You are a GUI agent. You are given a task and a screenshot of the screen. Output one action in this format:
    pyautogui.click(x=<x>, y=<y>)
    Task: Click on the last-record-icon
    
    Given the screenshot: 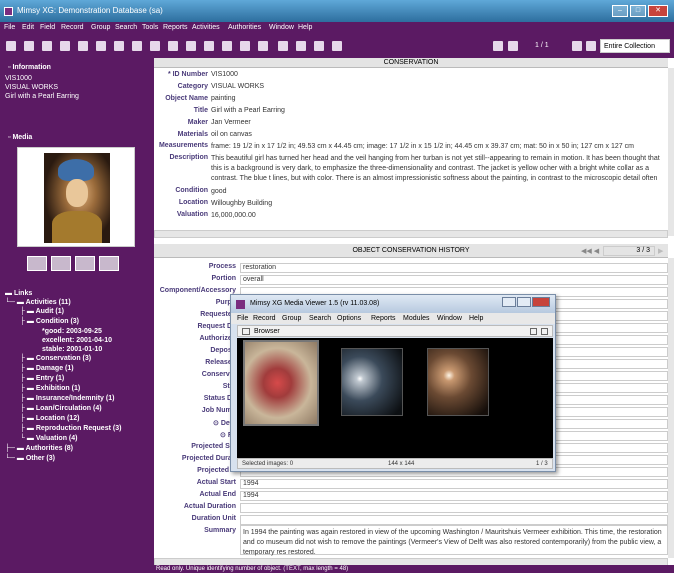 What is the action you would take?
    pyautogui.click(x=591, y=46)
    